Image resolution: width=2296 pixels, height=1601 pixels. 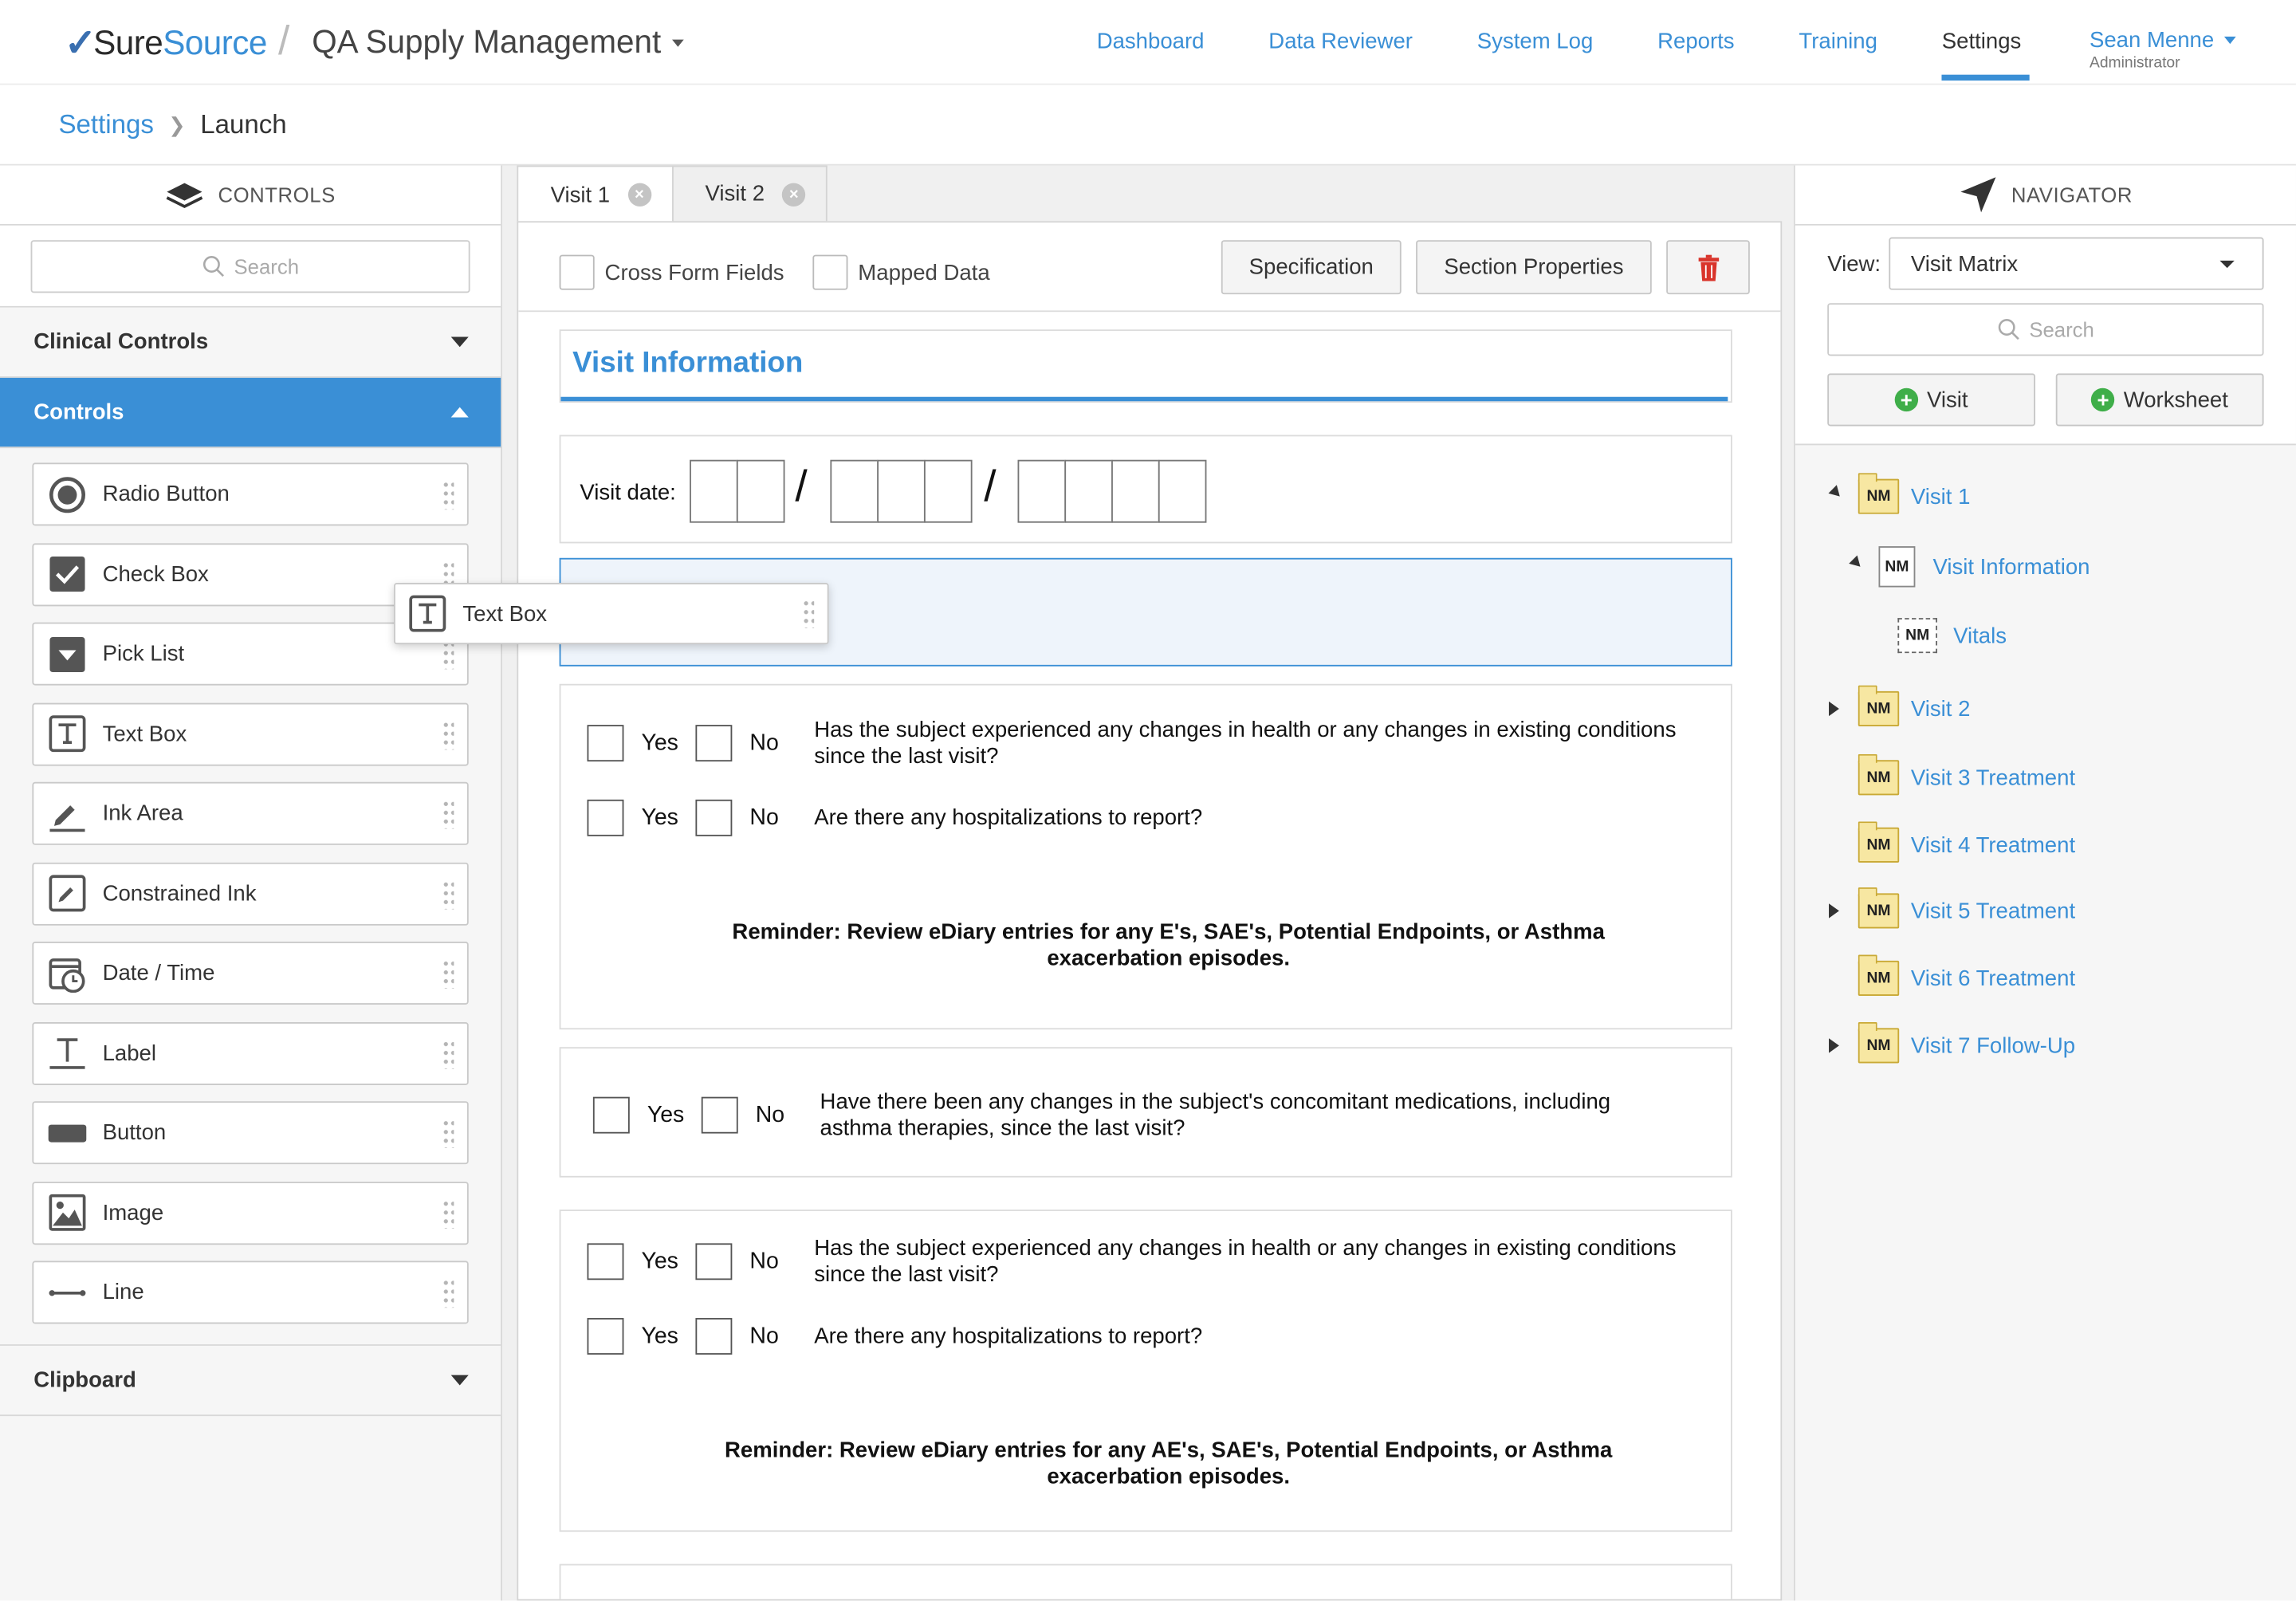 I want to click on control-ink-area: Ink Area, so click(x=250, y=813).